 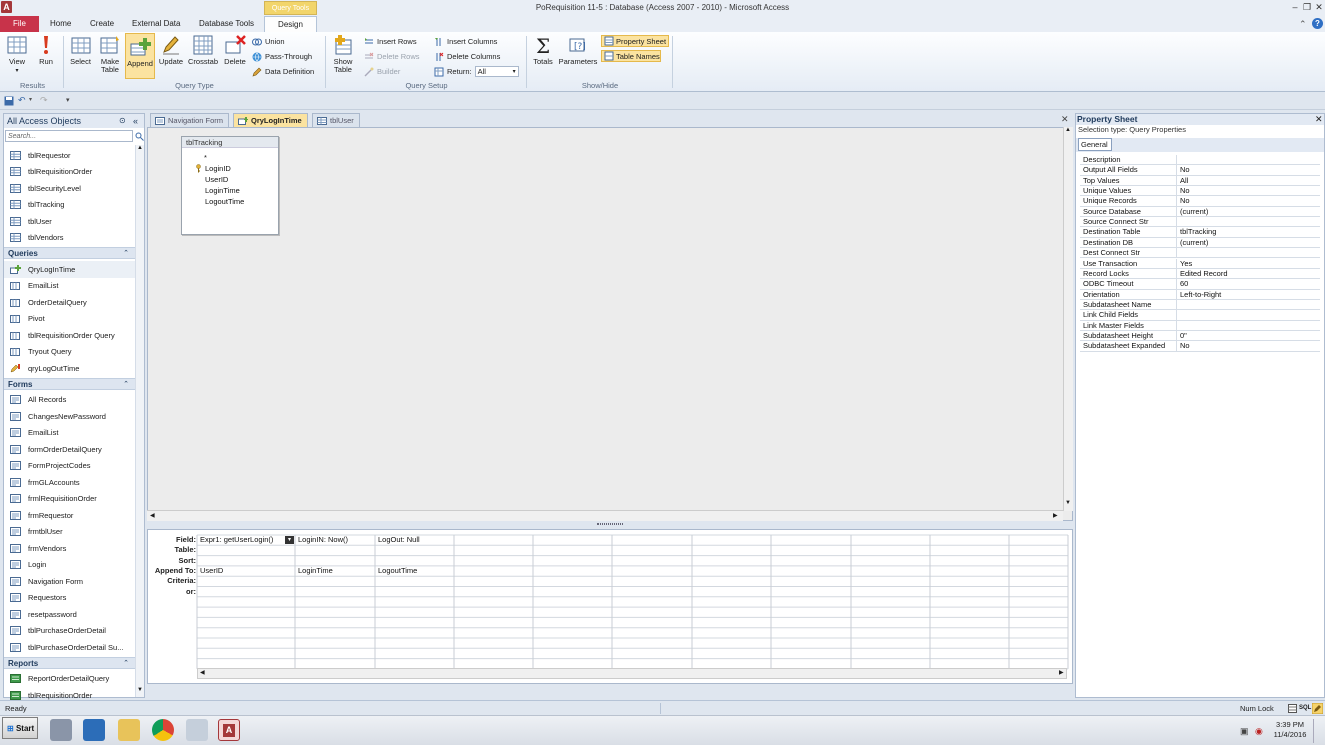 I want to click on network-tray-icon: ▣, so click(x=1244, y=731).